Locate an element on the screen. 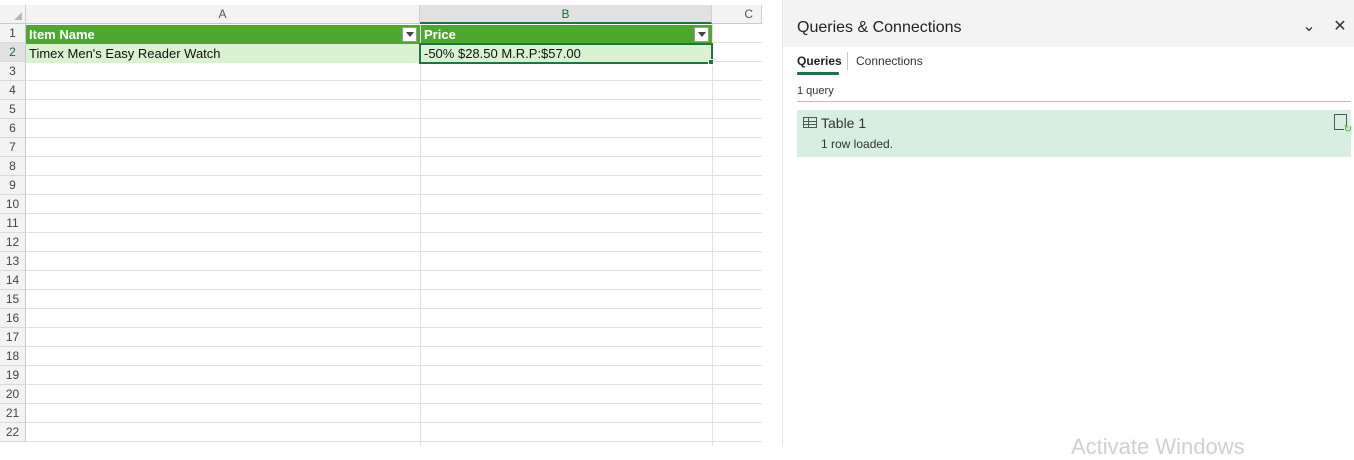 This screenshot has width=1354, height=460. chevron-down-icon: ⌄ is located at coordinates (1309, 27).